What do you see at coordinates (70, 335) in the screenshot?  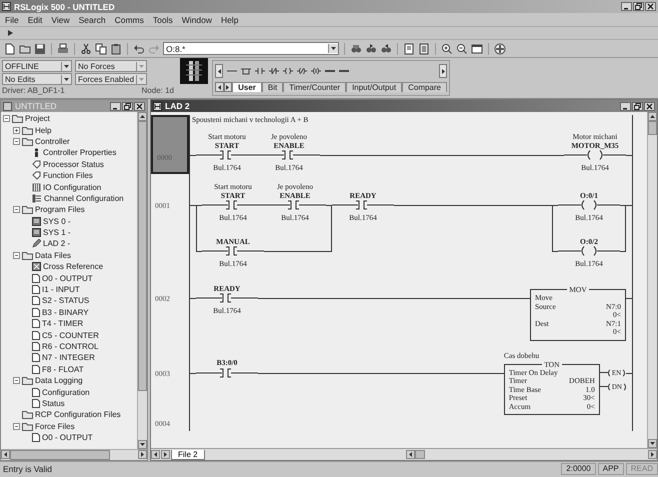 I see `tree-item: C5 - COUNTER` at bounding box center [70, 335].